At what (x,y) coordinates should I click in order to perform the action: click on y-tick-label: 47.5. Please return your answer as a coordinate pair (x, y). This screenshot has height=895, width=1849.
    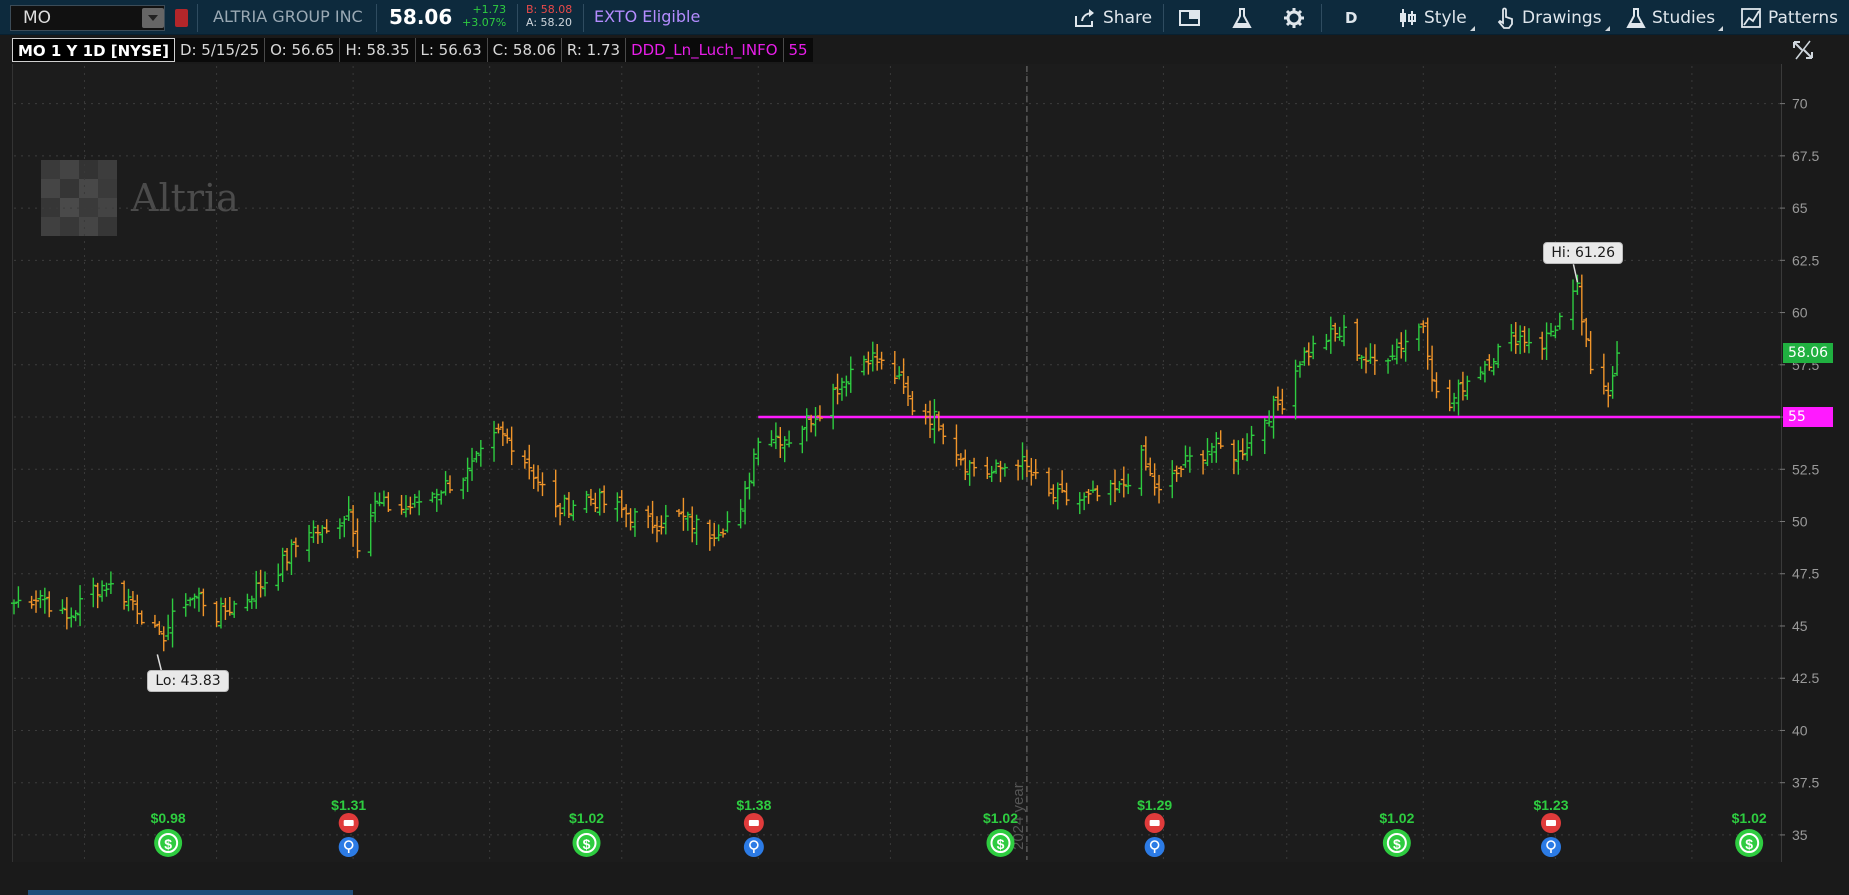
    Looking at the image, I should click on (1805, 574).